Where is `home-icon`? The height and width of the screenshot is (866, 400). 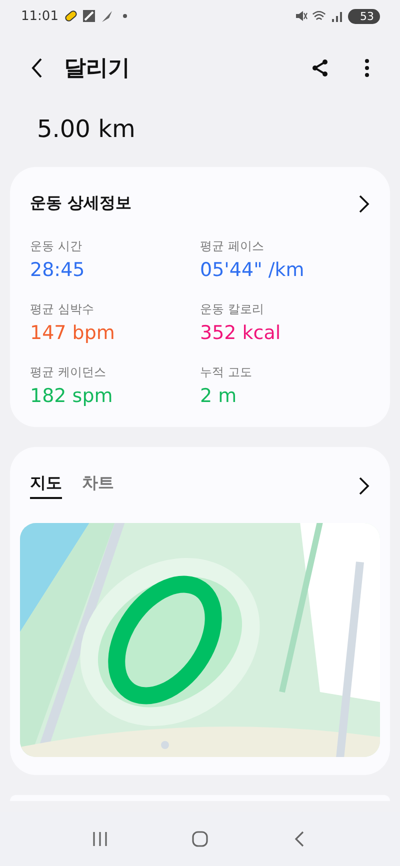
home-icon is located at coordinates (200, 839).